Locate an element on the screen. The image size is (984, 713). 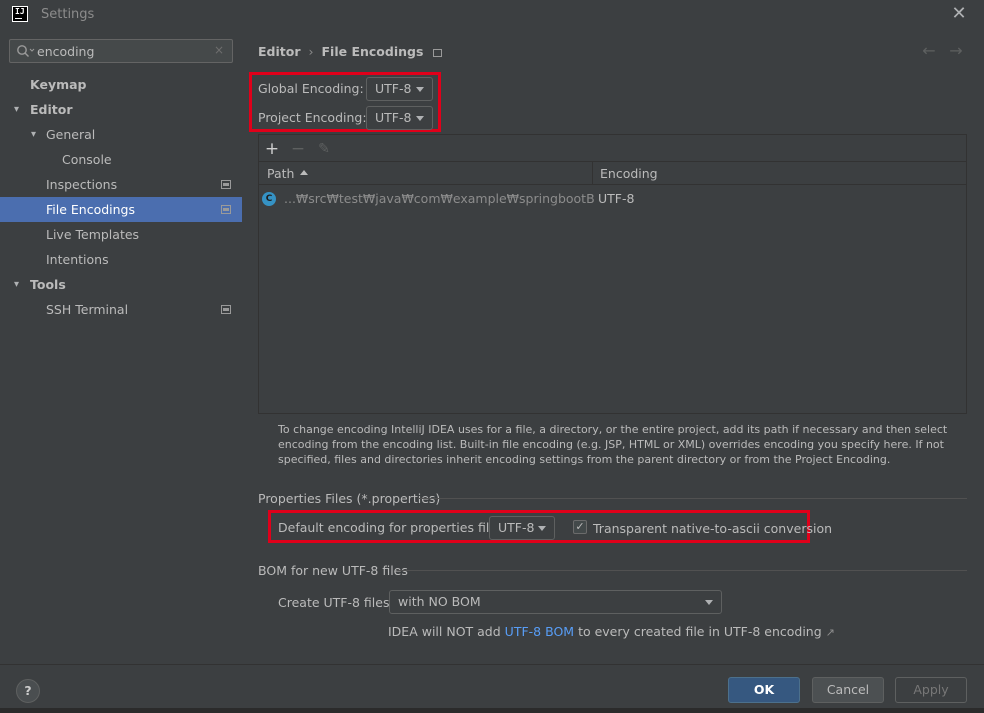
properties-section-title: Properties Files (*.properties) is located at coordinates (349, 498).